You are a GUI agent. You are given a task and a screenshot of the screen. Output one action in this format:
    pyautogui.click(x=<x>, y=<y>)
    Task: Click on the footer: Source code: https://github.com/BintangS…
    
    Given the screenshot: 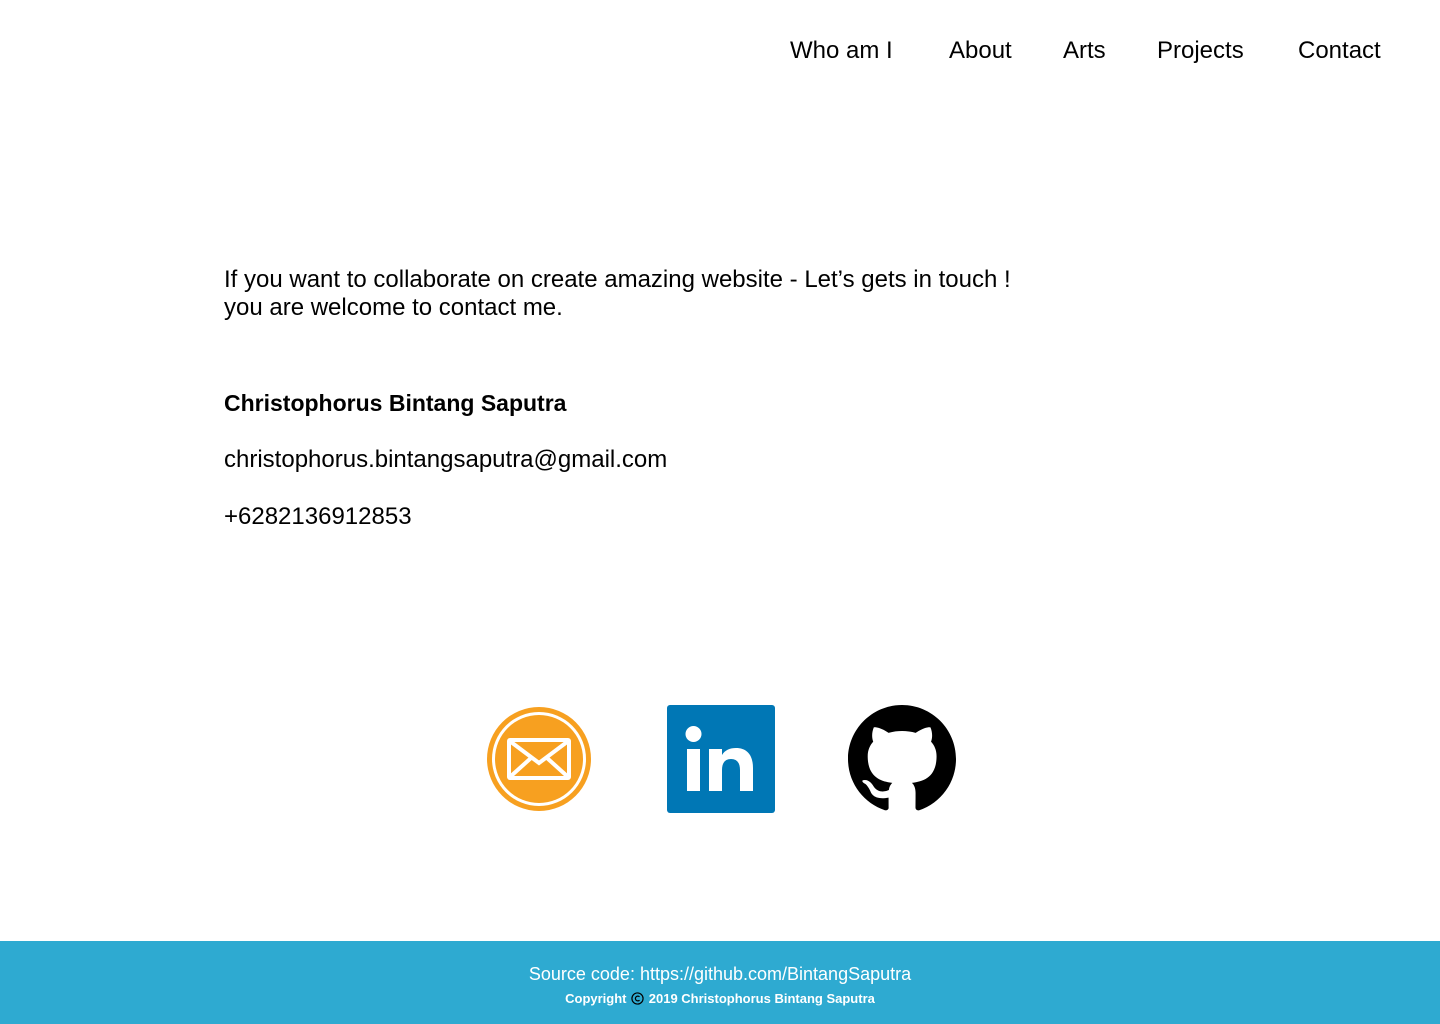 What is the action you would take?
    pyautogui.click(x=720, y=982)
    